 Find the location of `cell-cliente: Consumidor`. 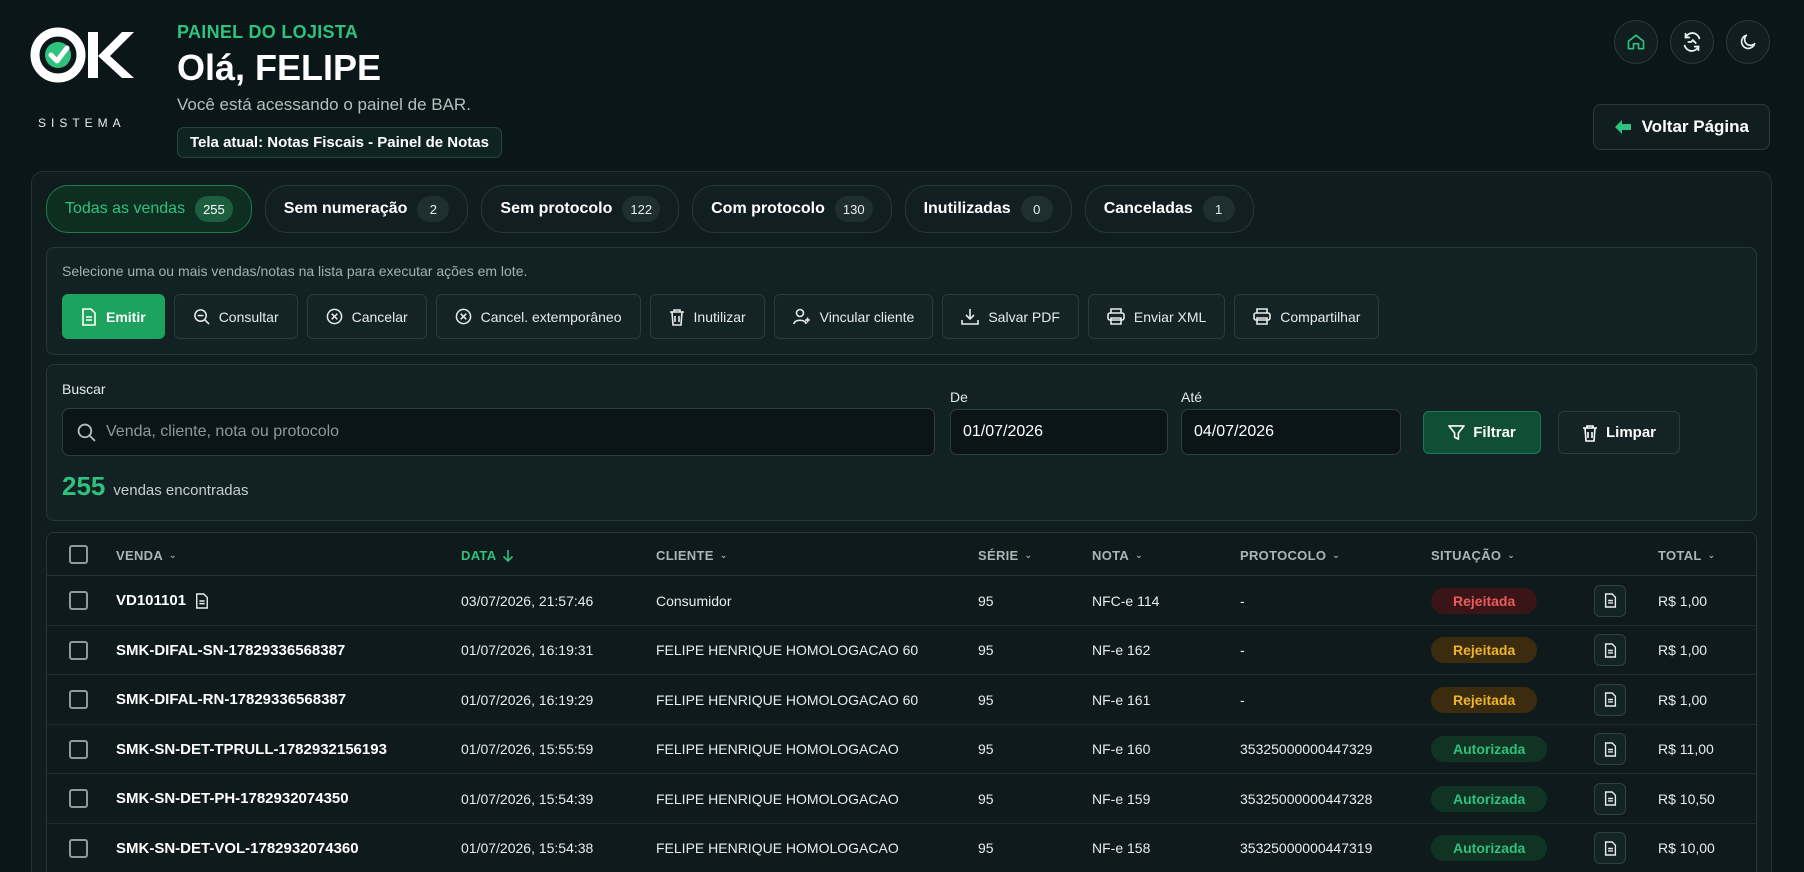

cell-cliente: Consumidor is located at coordinates (694, 600).